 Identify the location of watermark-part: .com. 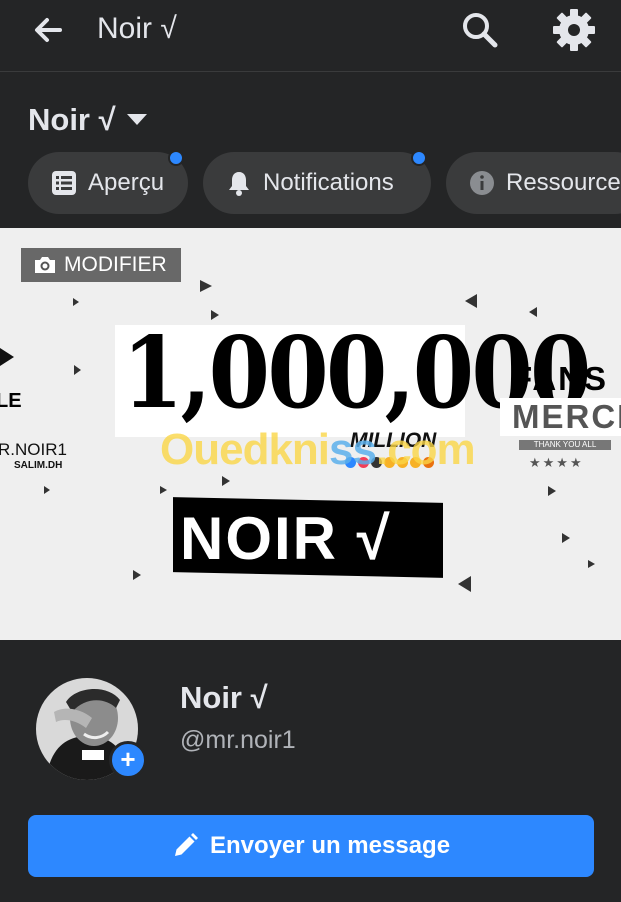
(425, 449).